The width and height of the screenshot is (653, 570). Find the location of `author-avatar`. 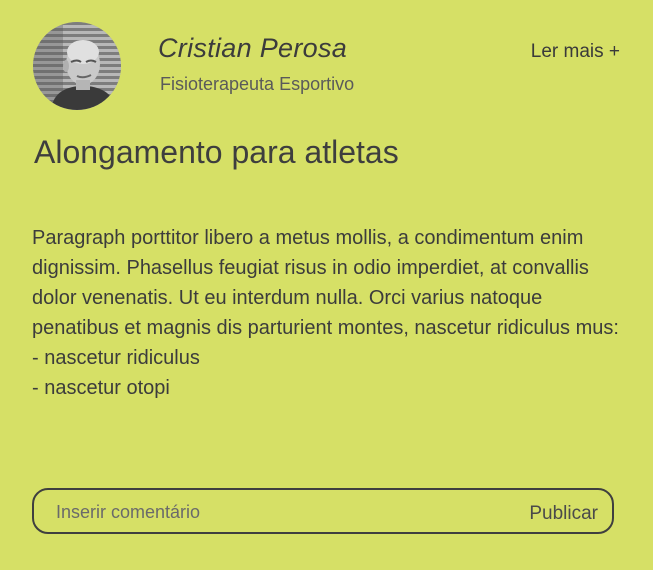

author-avatar is located at coordinates (77, 66).